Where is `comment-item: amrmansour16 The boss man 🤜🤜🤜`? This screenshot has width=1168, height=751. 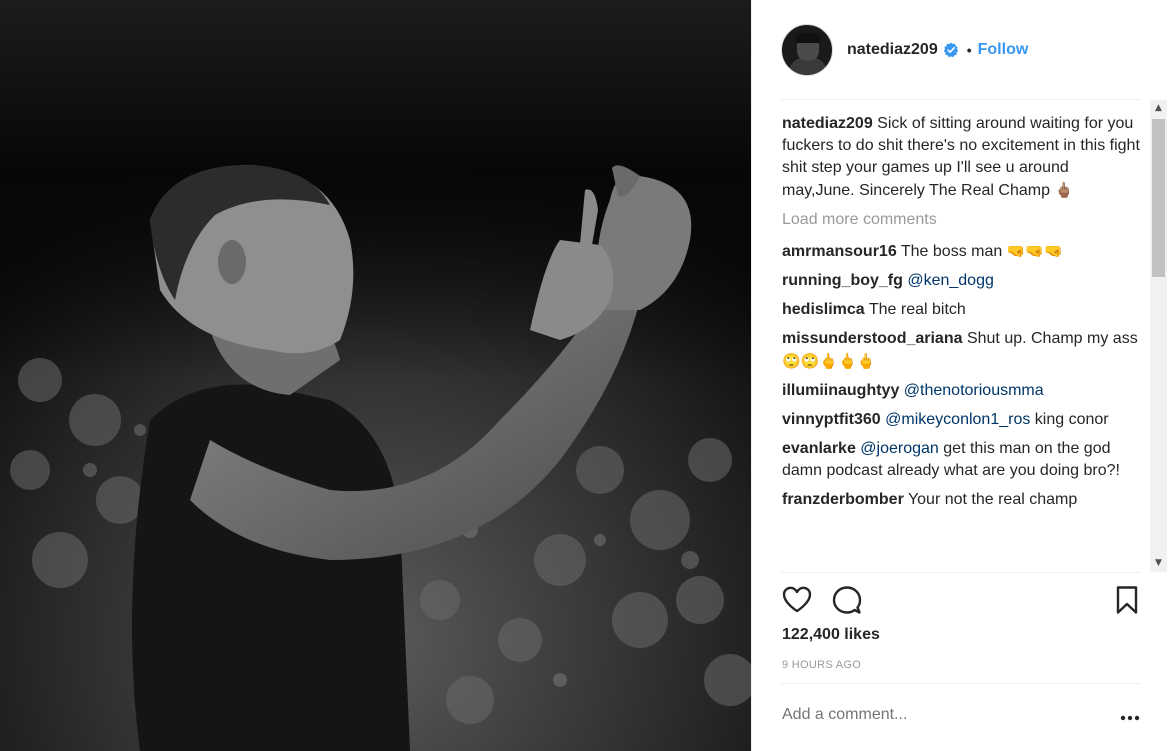 comment-item: amrmansour16 The boss man 🤜🤜🤜 is located at coordinates (963, 251).